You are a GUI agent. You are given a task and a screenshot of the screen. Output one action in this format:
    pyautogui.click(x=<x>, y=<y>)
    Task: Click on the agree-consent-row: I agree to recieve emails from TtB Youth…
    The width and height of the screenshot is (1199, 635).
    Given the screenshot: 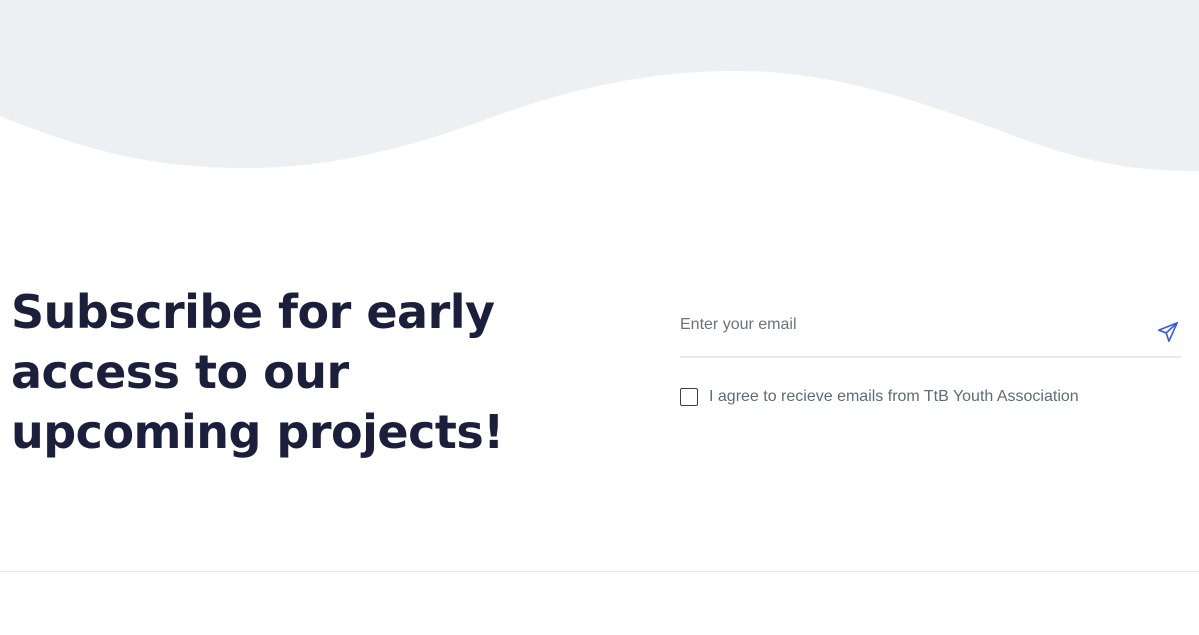 What is the action you would take?
    pyautogui.click(x=879, y=397)
    